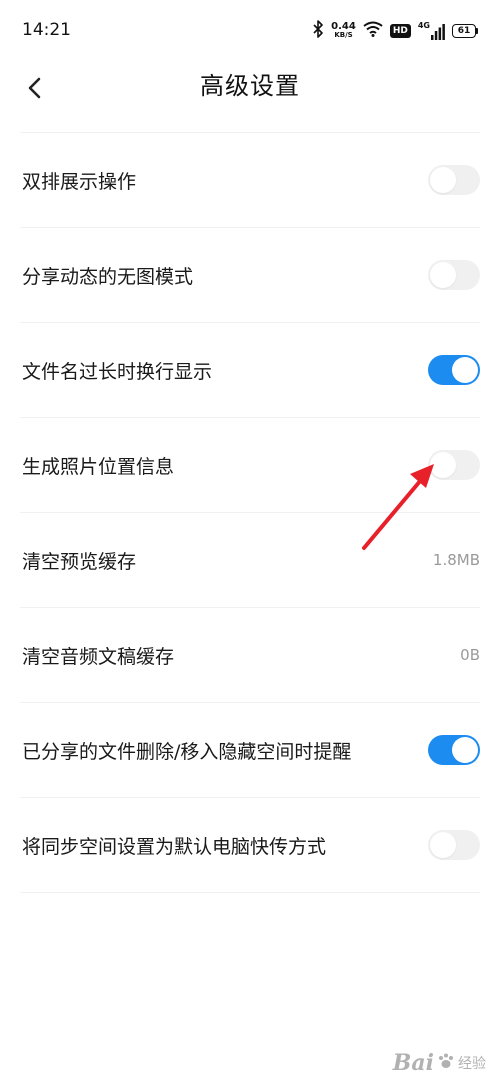  I want to click on setting-row-share-delete-reminder: 已分享的文件删除/移入隐藏空间时提醒, so click(250, 750).